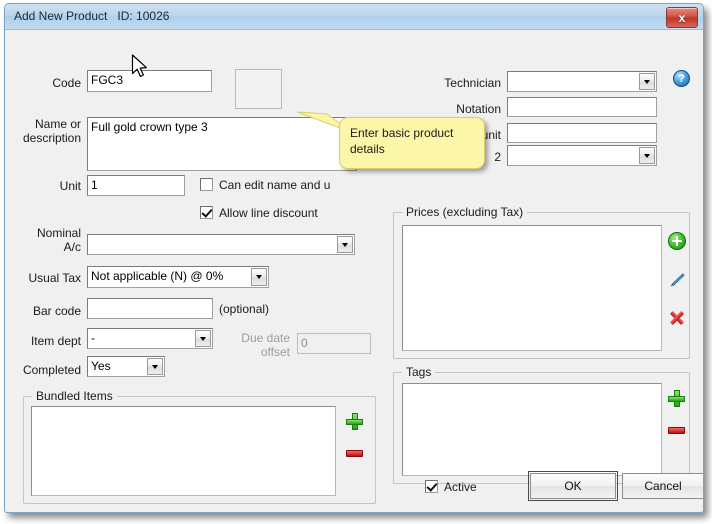 The image size is (712, 524). What do you see at coordinates (93, 338) in the screenshot?
I see `item-dept-value: -` at bounding box center [93, 338].